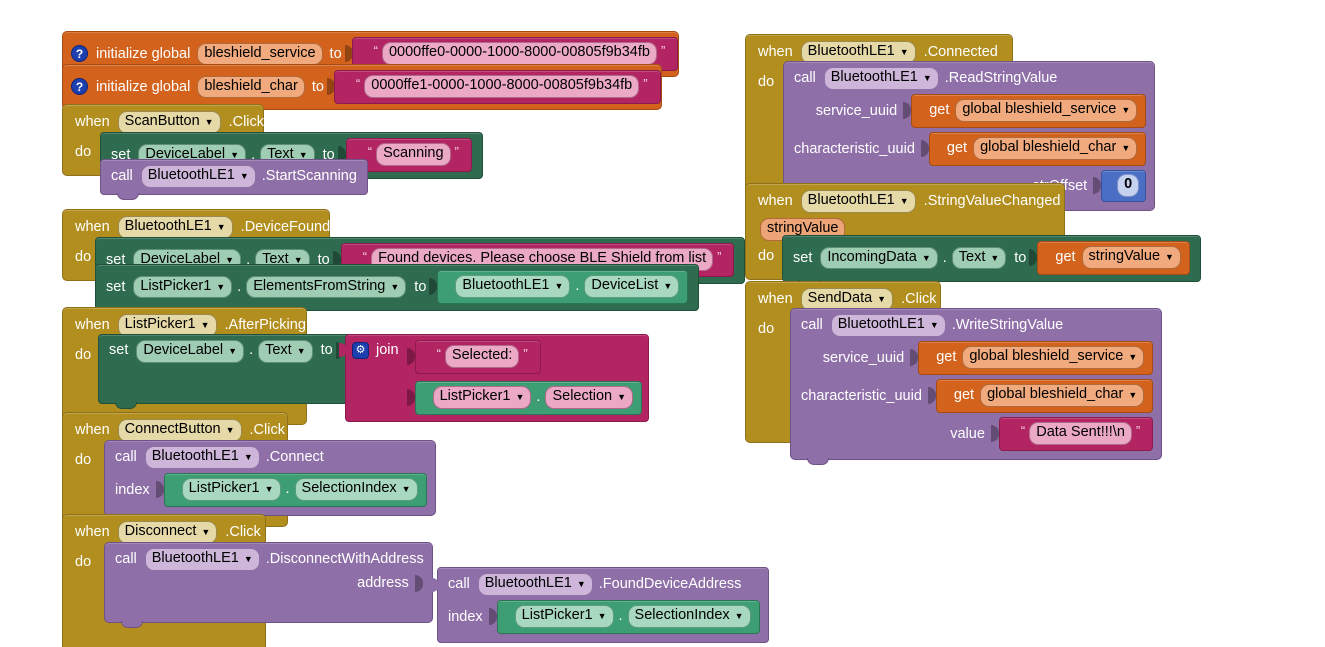 Image resolution: width=1325 pixels, height=647 pixels. Describe the element at coordinates (413, 154) in the screenshot. I see `text-value-field: Scanning` at that location.